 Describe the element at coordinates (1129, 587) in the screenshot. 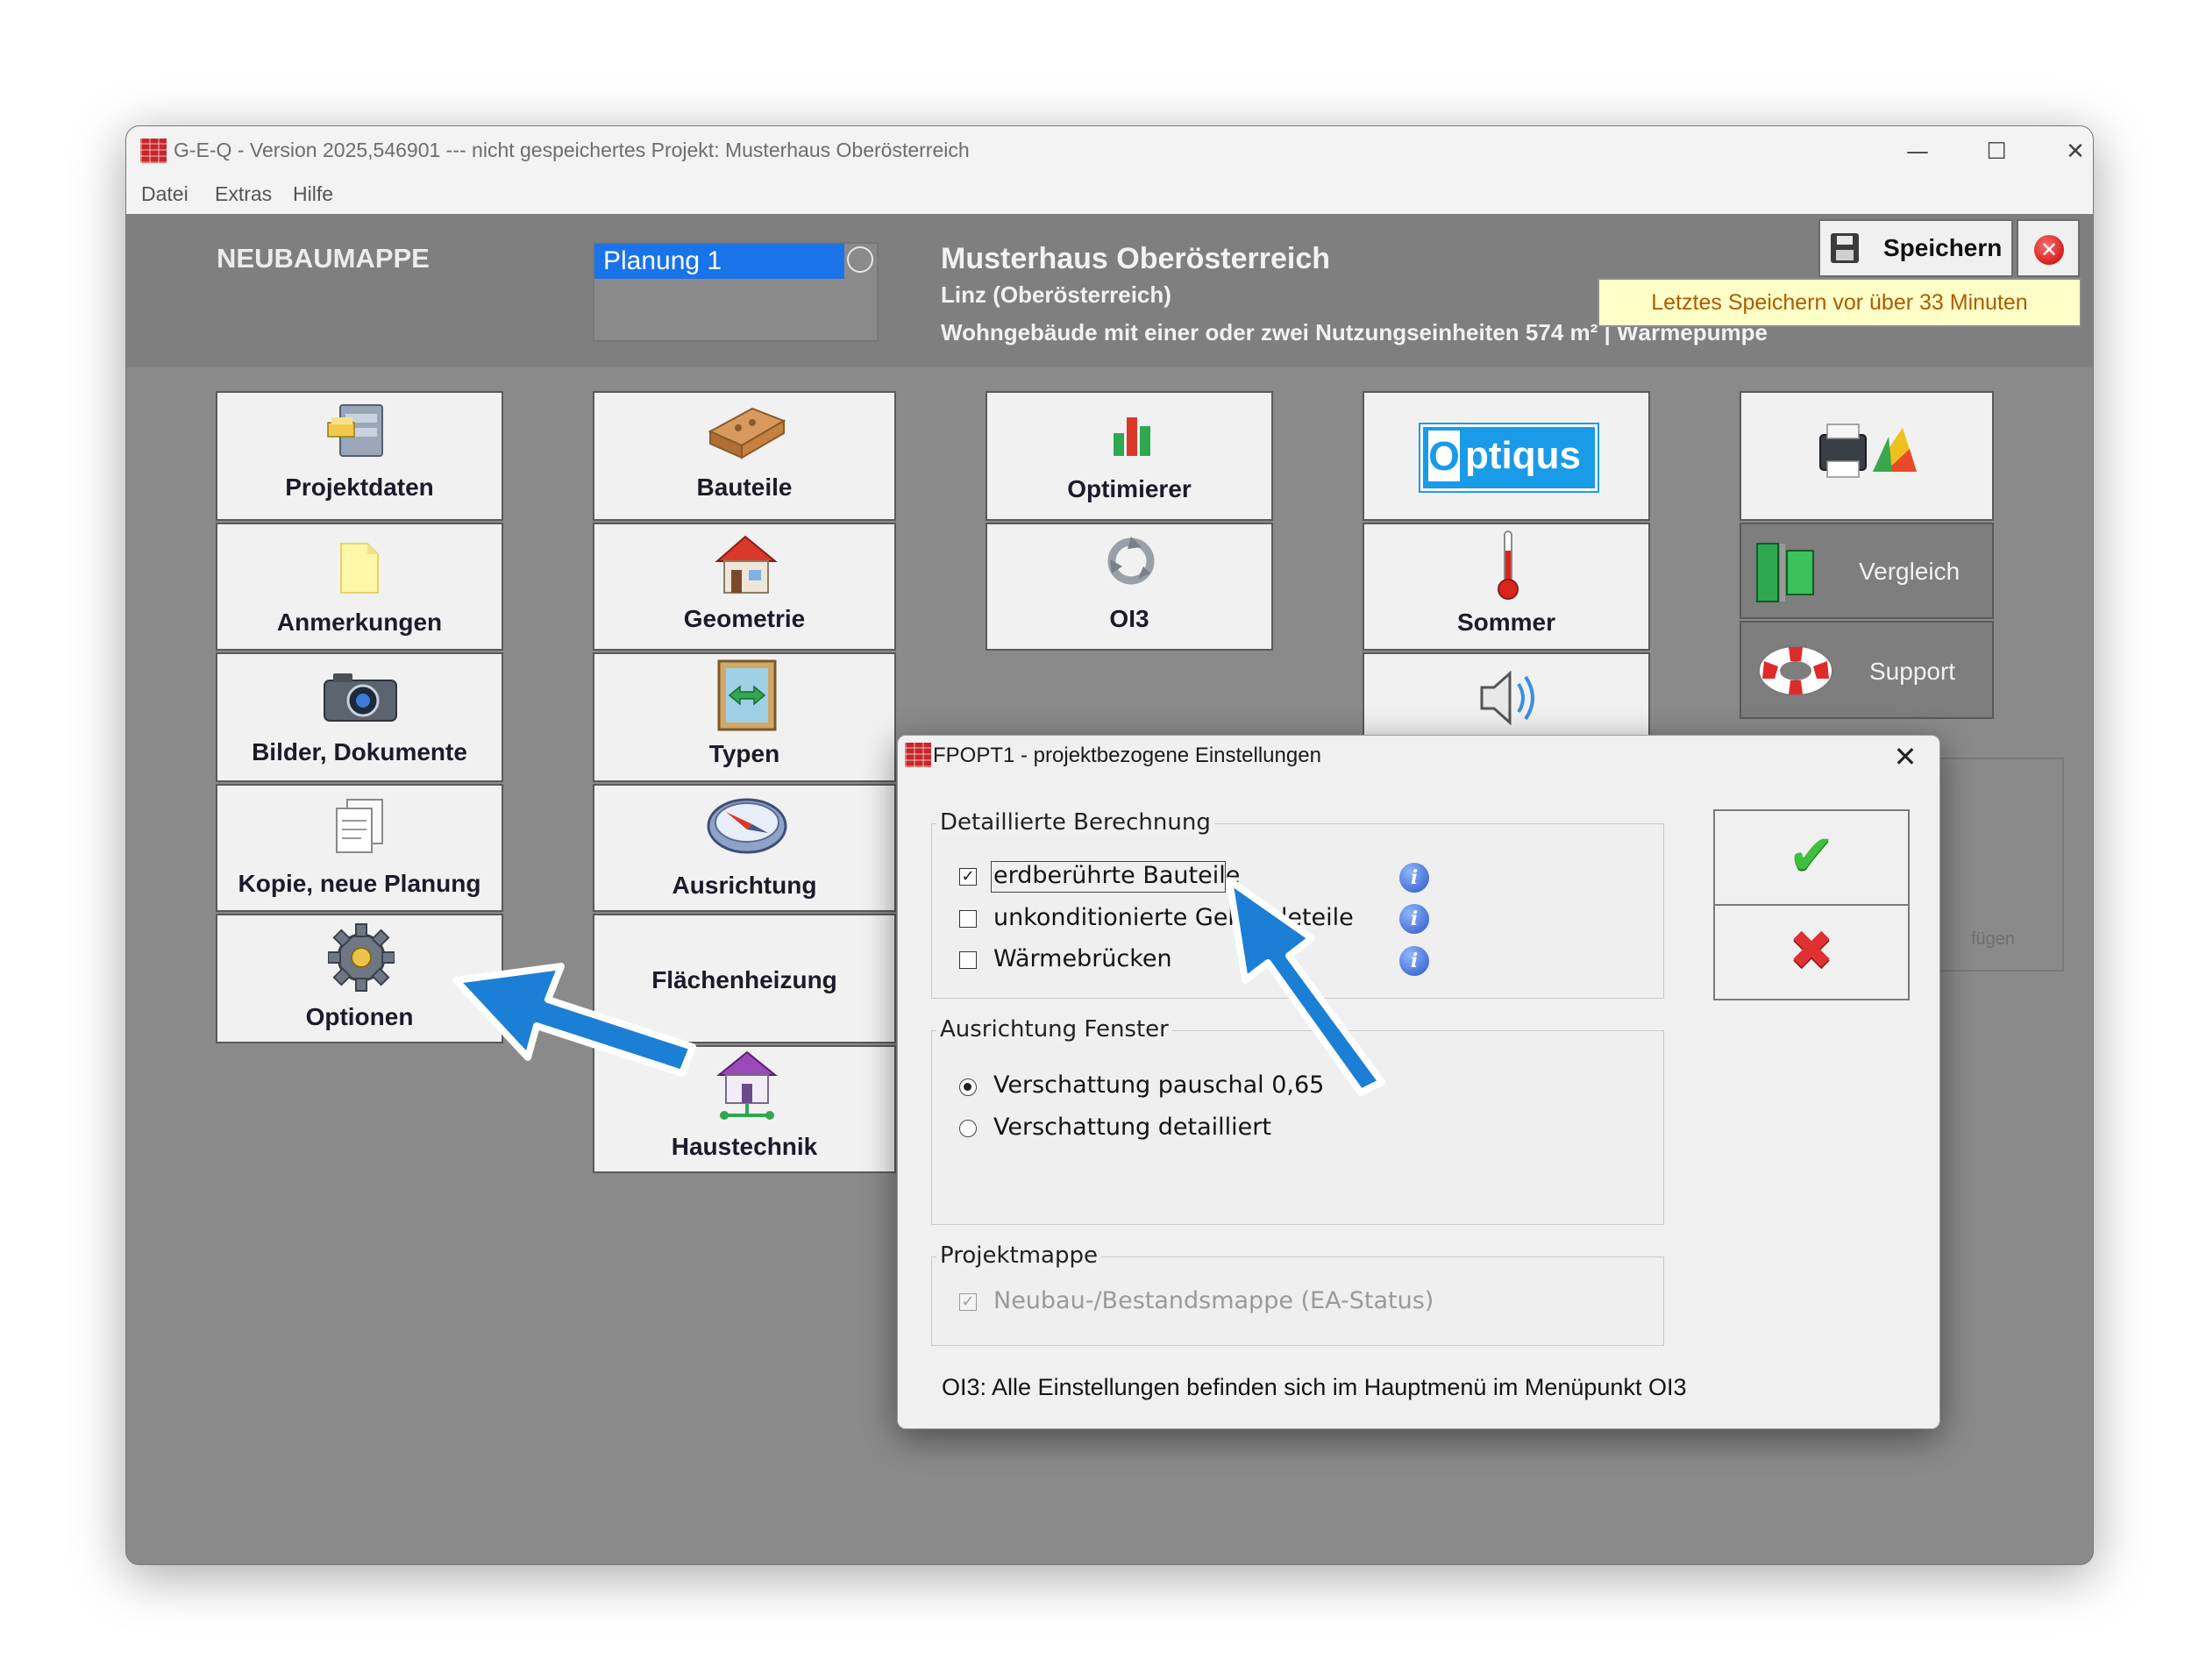

I see `tile-oi3: OI3` at that location.